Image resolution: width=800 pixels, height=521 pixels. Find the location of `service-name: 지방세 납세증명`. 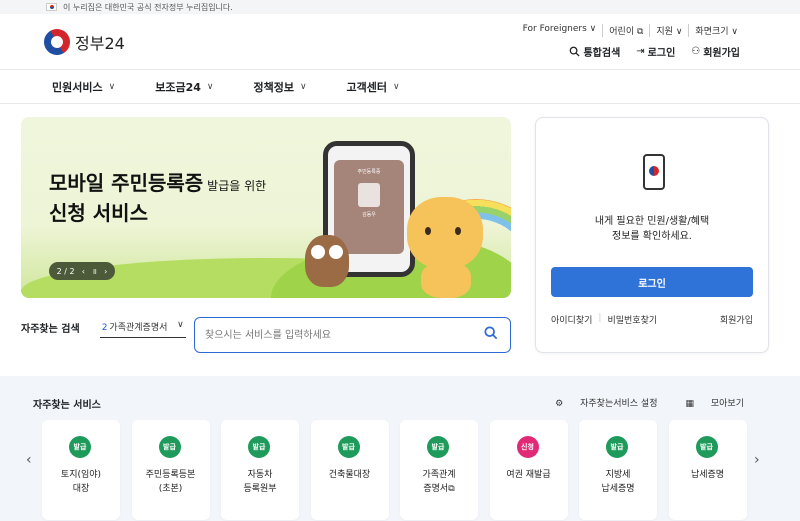

service-name: 지방세 납세증명 is located at coordinates (618, 482).